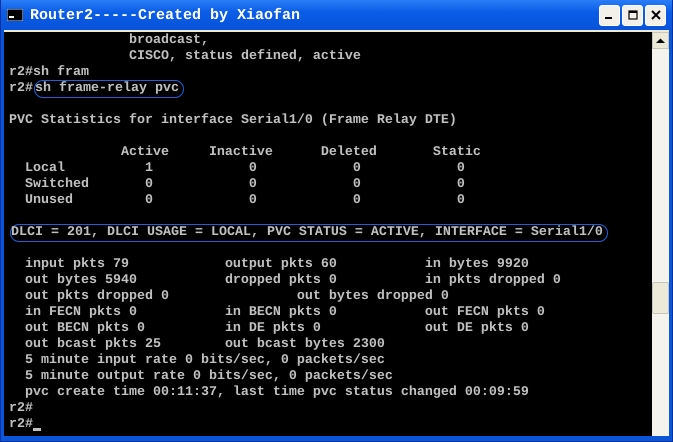  I want to click on scroll-thumb, so click(660, 298).